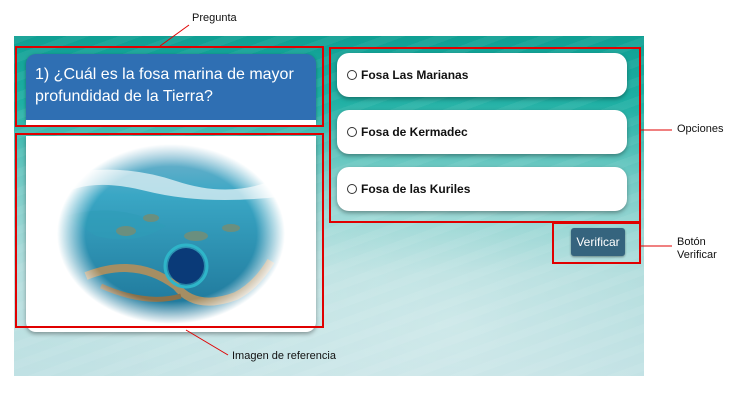 The height and width of the screenshot is (400, 747). I want to click on annotation-boton-line1: Botón, so click(691, 242).